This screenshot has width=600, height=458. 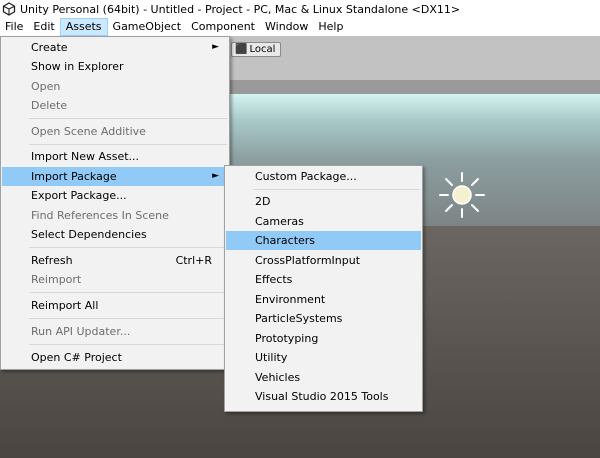 I want to click on menu-item-label: Reimport All, so click(x=65, y=305).